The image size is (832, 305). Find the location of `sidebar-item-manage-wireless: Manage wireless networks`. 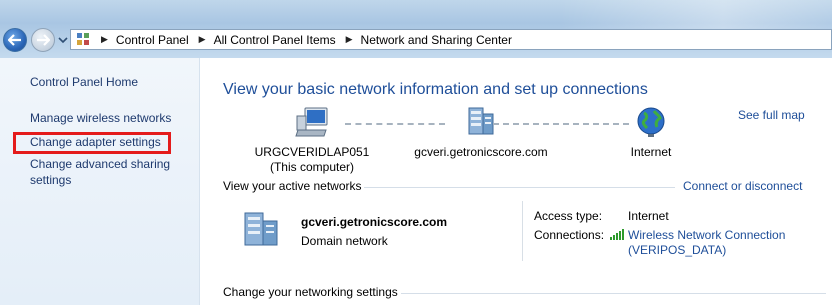

sidebar-item-manage-wireless: Manage wireless networks is located at coordinates (100, 118).